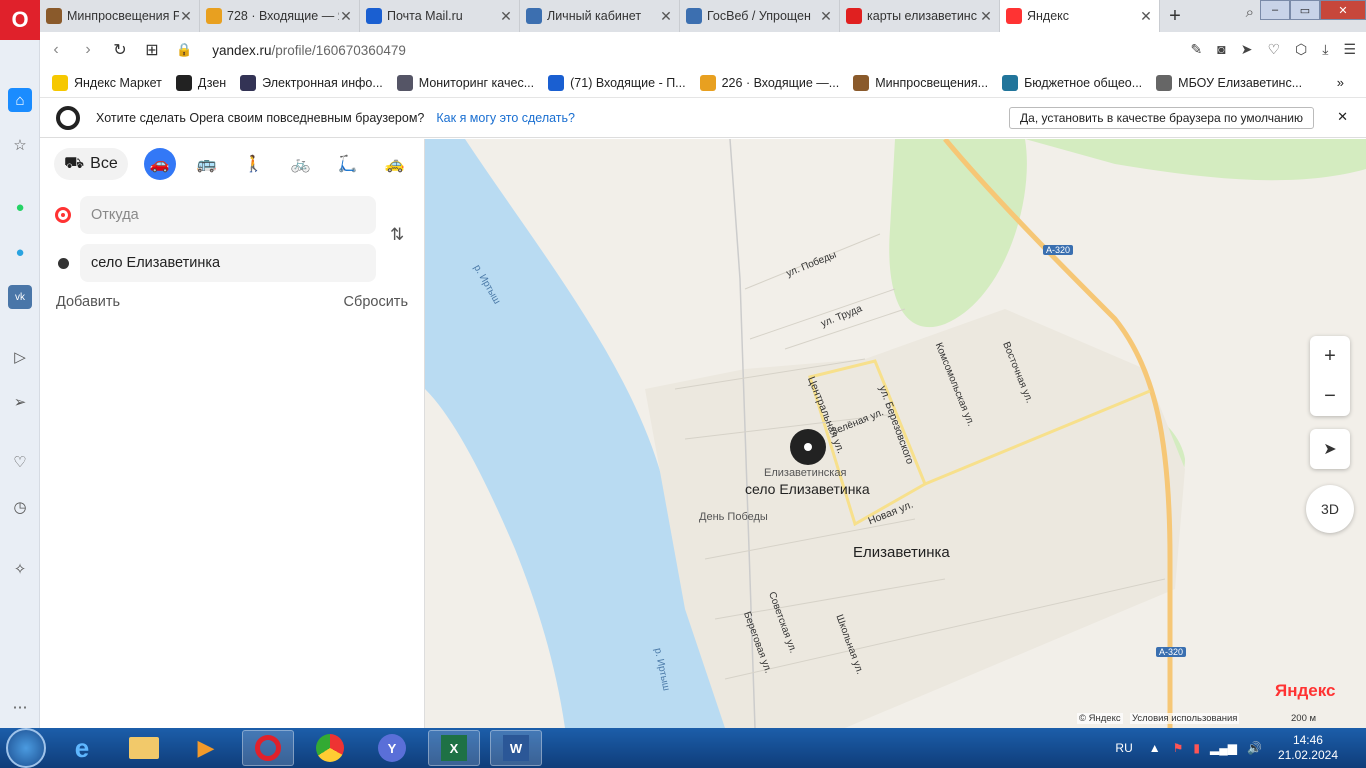 The image size is (1366, 768). What do you see at coordinates (207, 164) in the screenshot?
I see `mode-bus-button: 🚌` at bounding box center [207, 164].